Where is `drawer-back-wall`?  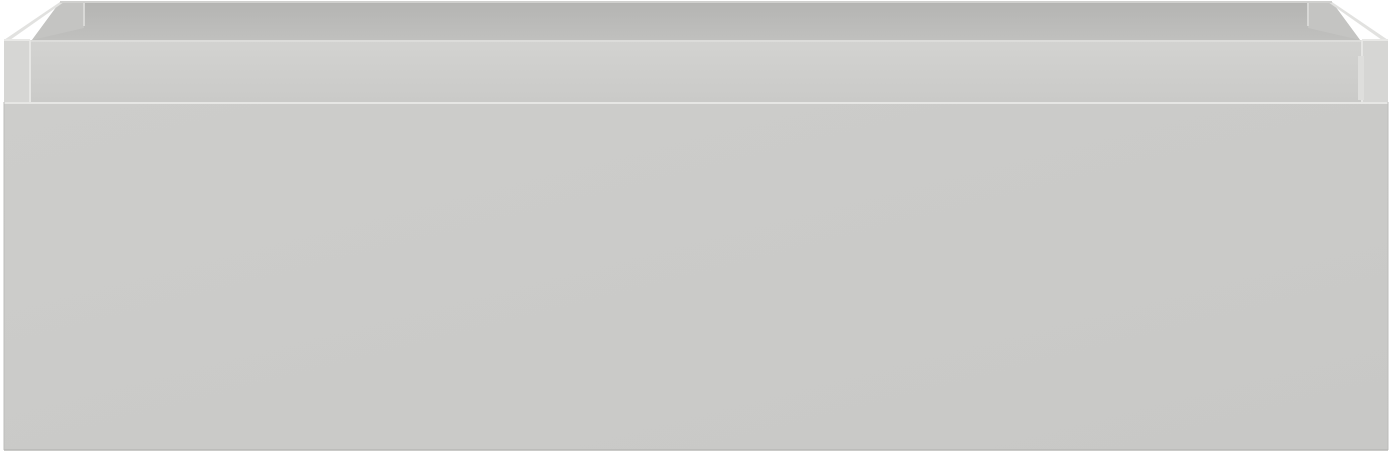 drawer-back-wall is located at coordinates (696, 21).